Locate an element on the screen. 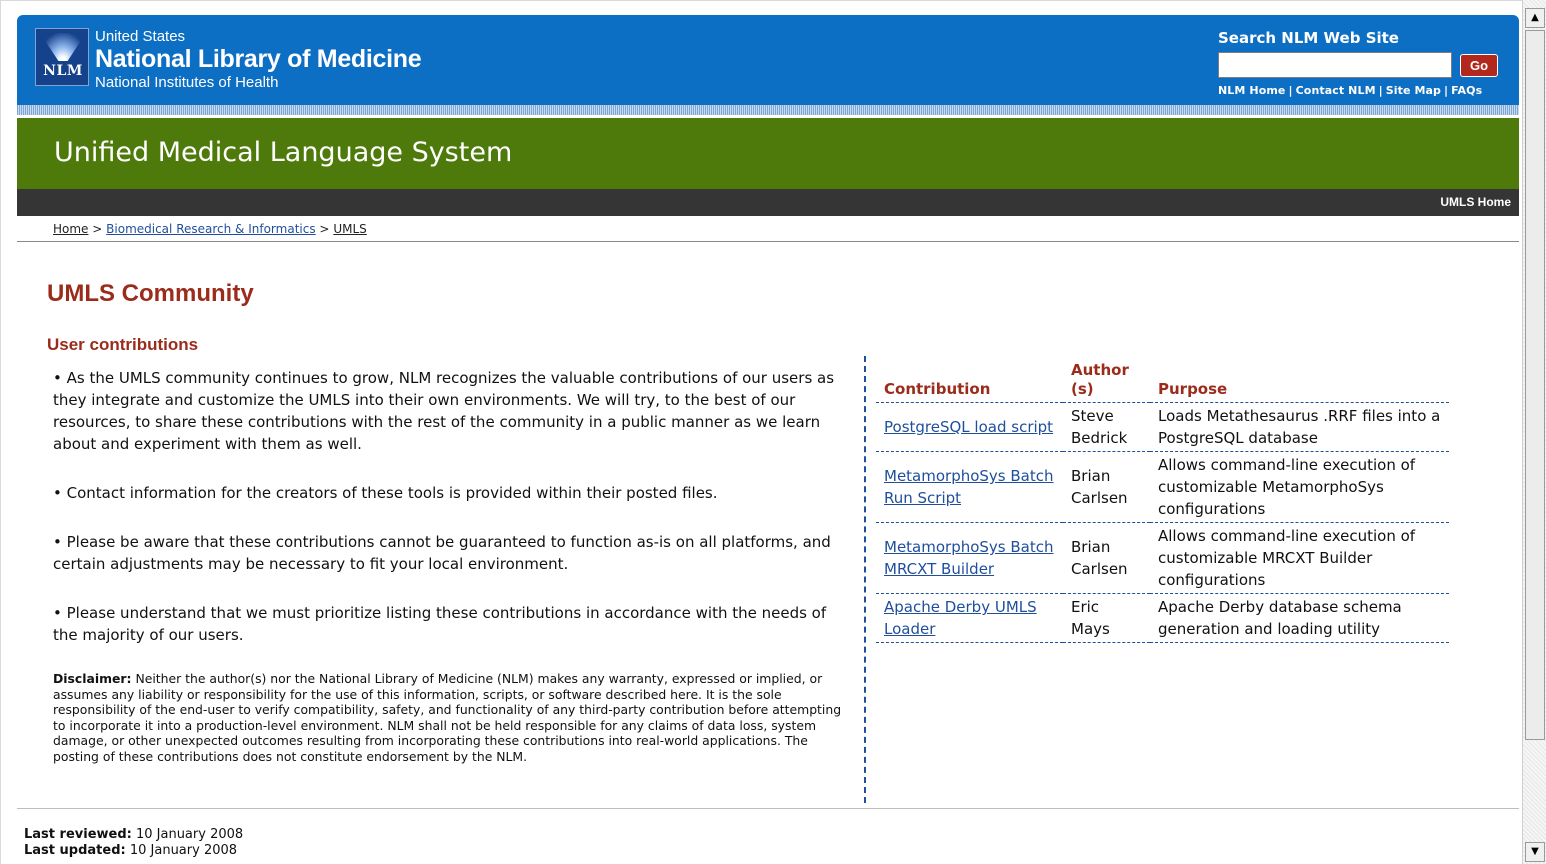  last-updated-label: Last updated: is located at coordinates (75, 850).